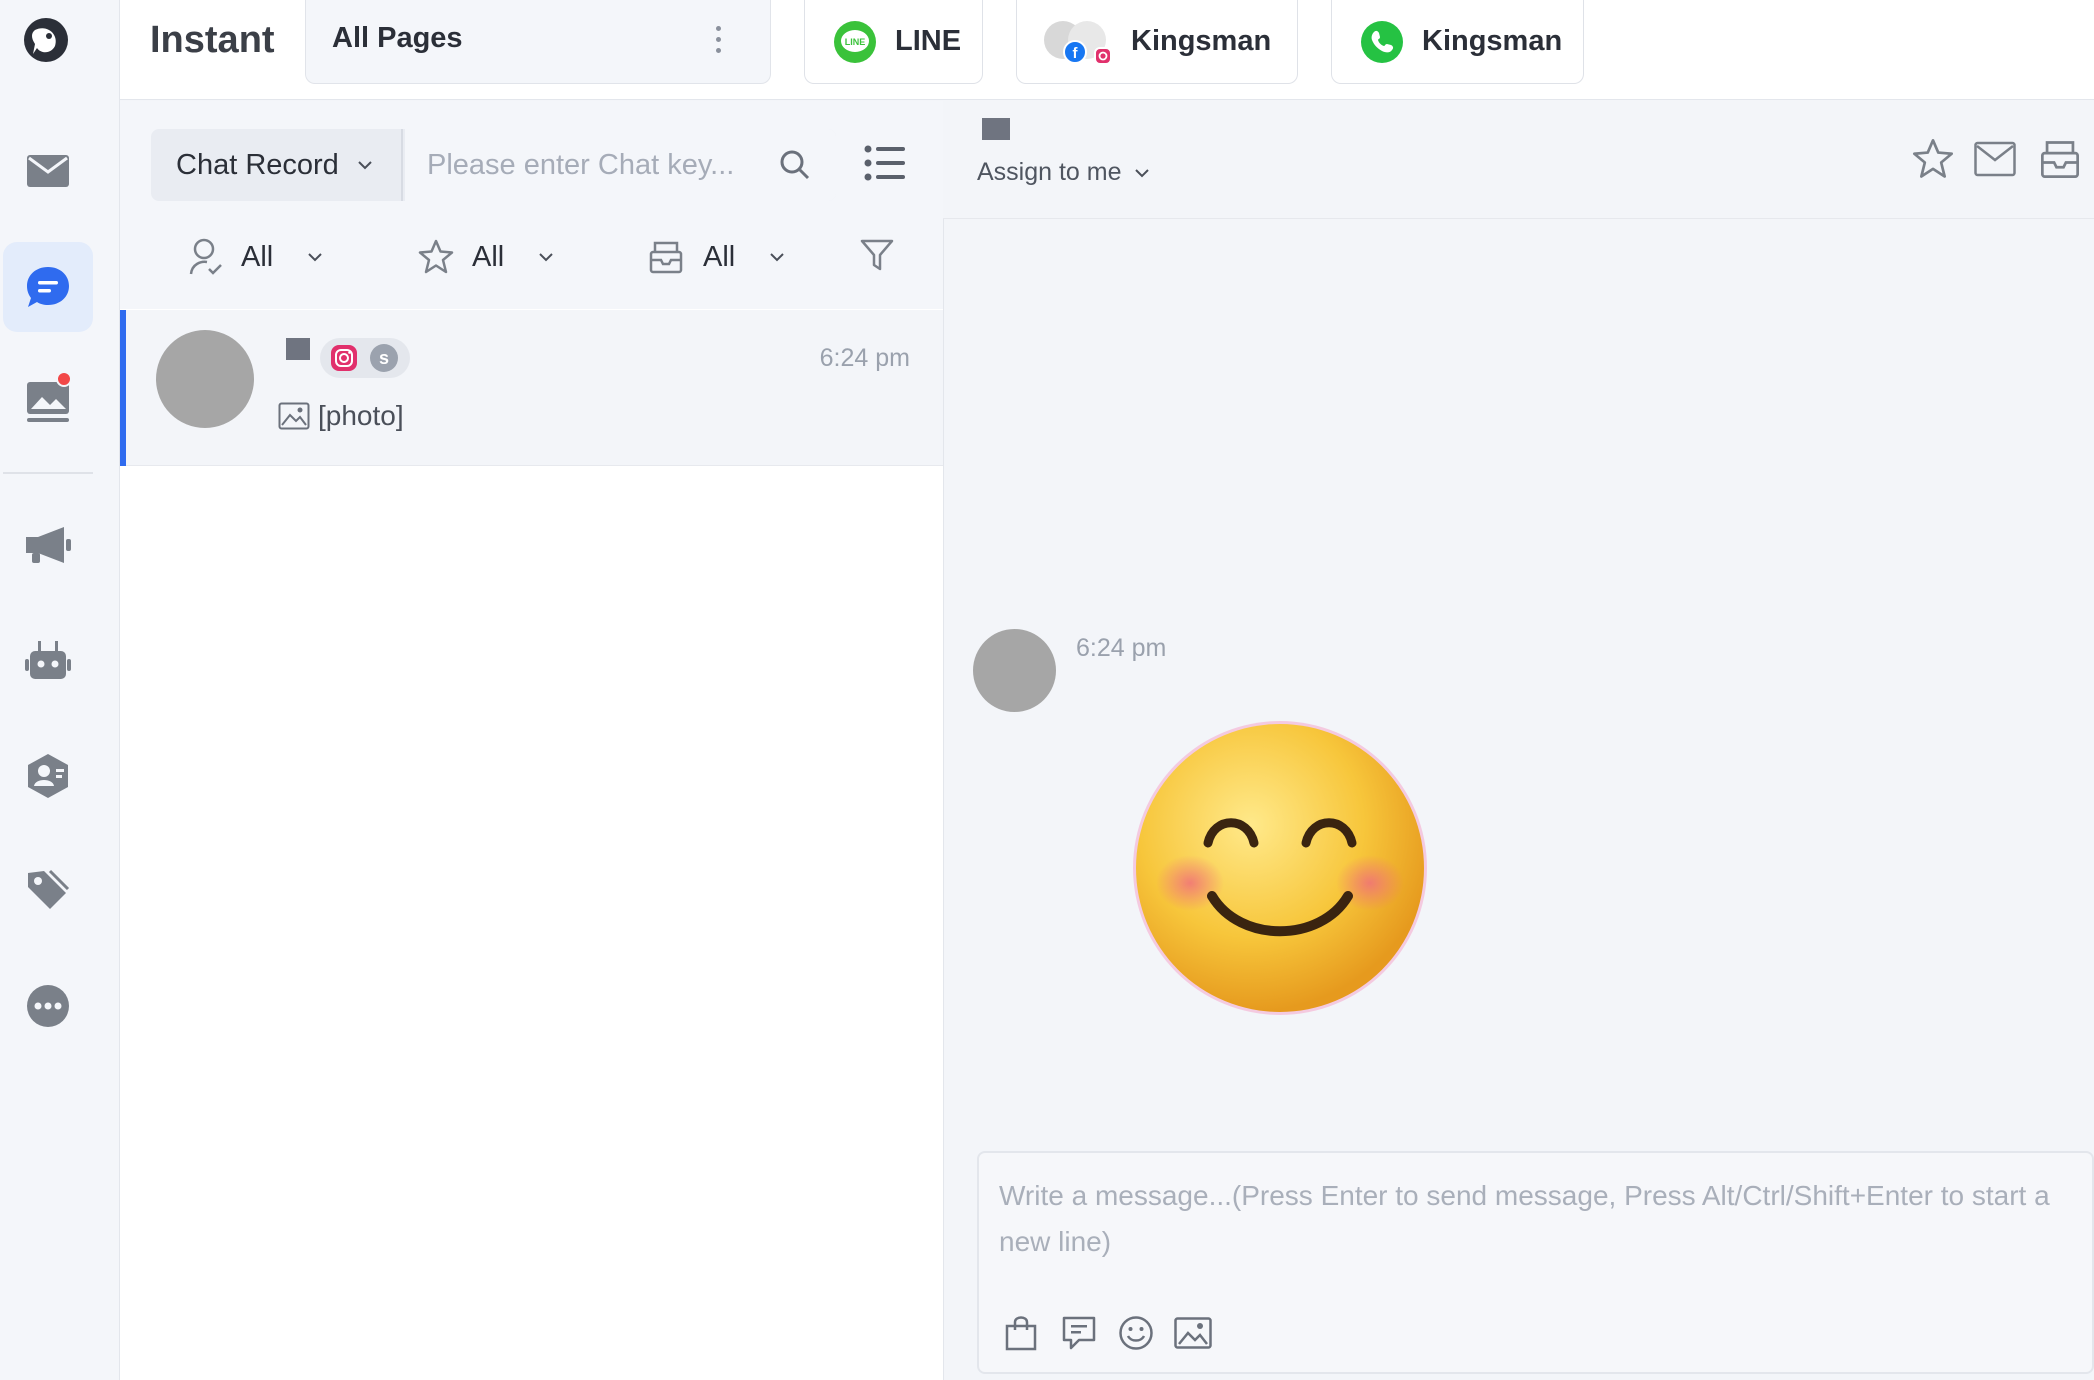  I want to click on inbox-filter: All, so click(717, 257).